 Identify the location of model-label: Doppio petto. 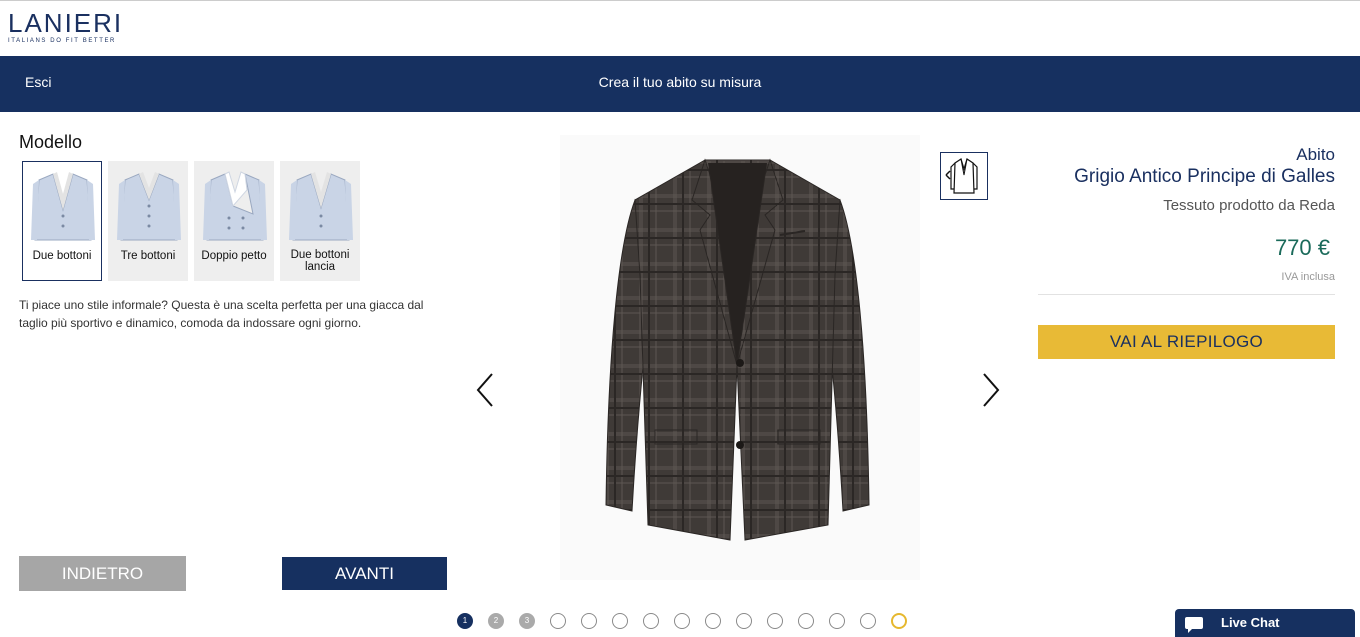
(234, 256).